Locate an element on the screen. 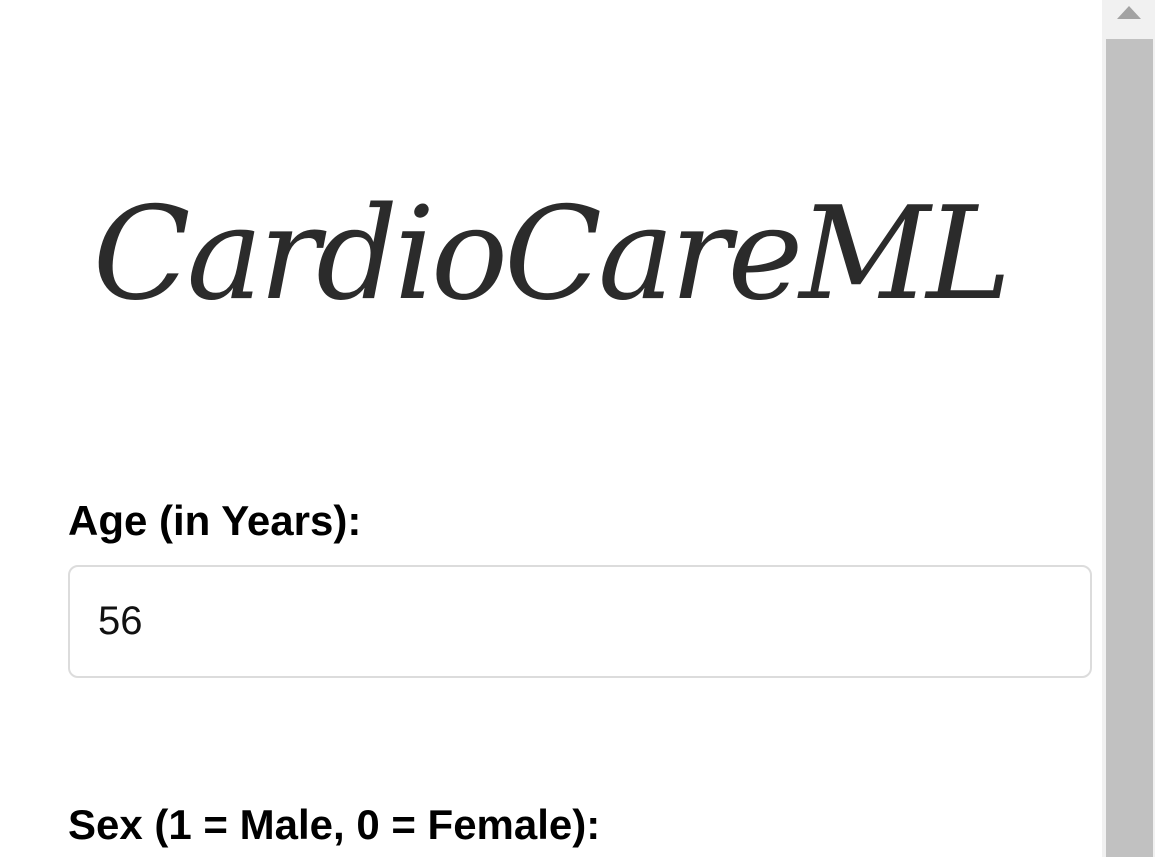 The width and height of the screenshot is (1155, 857). logo-svg: CardioCareML is located at coordinates (552, 254).